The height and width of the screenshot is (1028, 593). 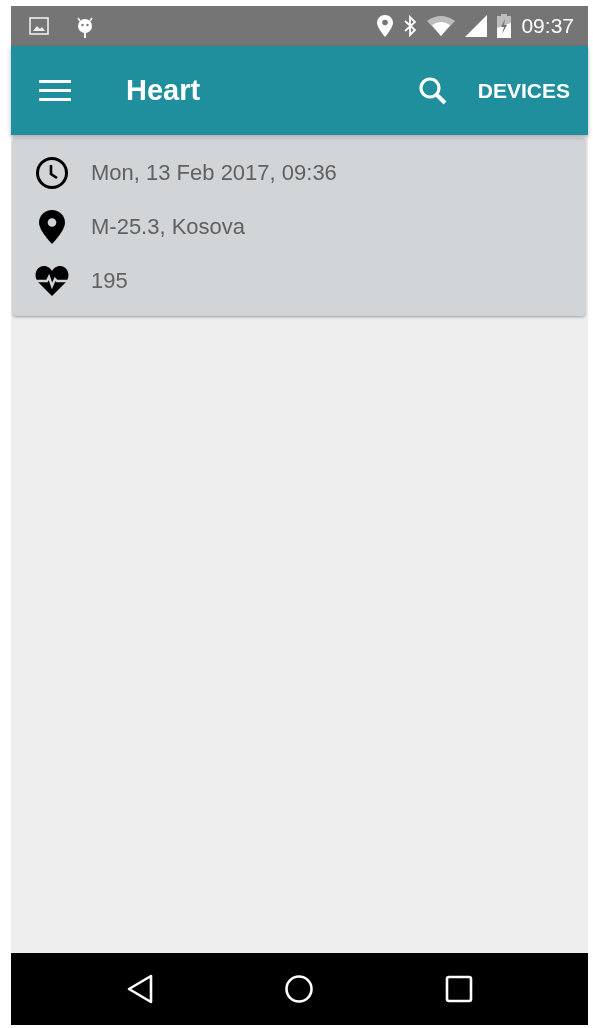 I want to click on menu-button, so click(x=55, y=90).